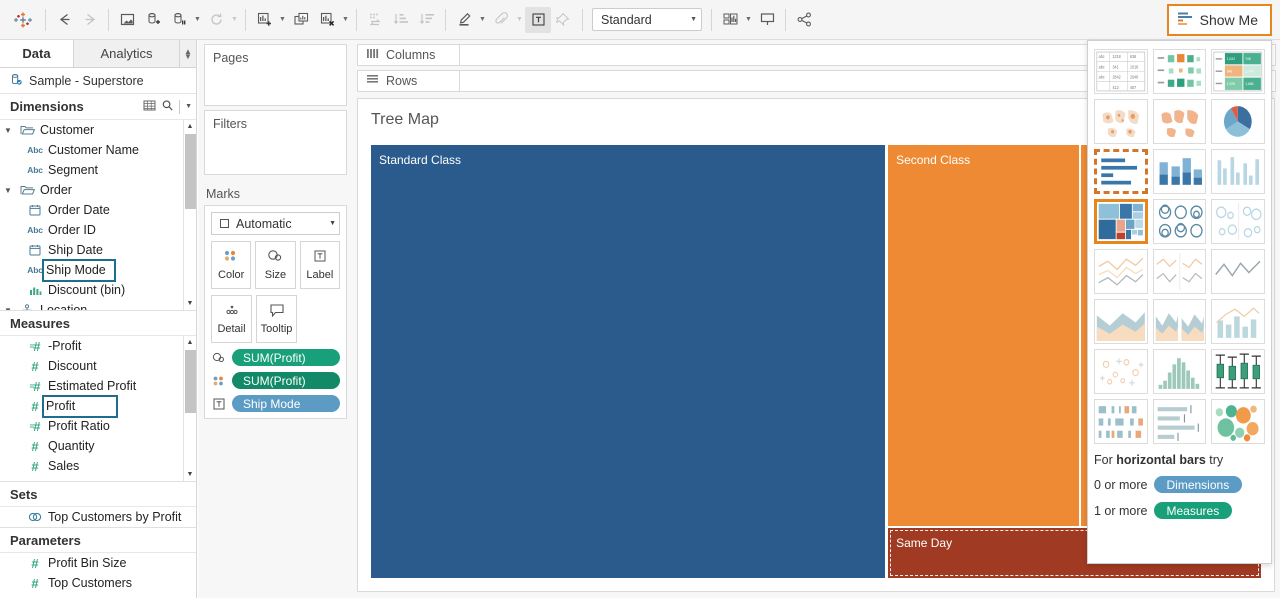  I want to click on data-source-item: Sample - Superstore, so click(98, 81).